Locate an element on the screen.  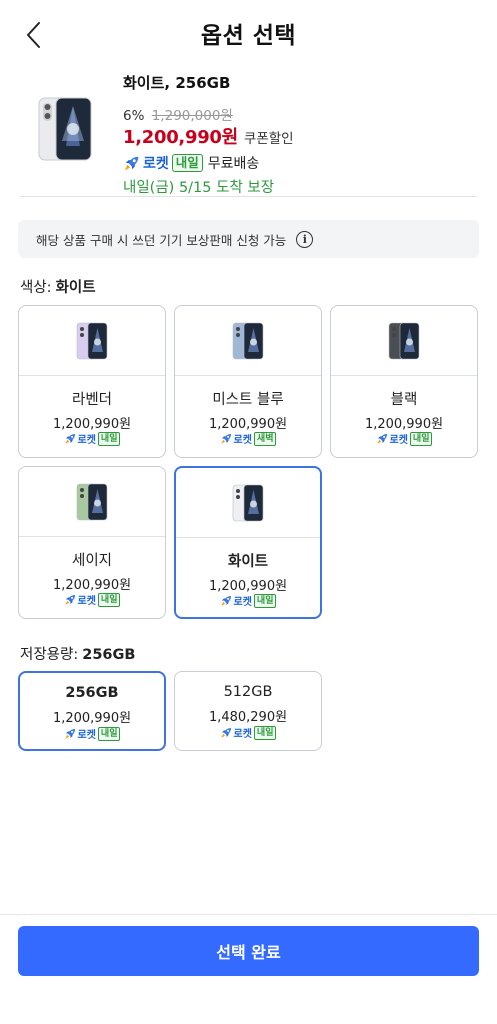
header: 옵션 선택 is located at coordinates (248, 33).